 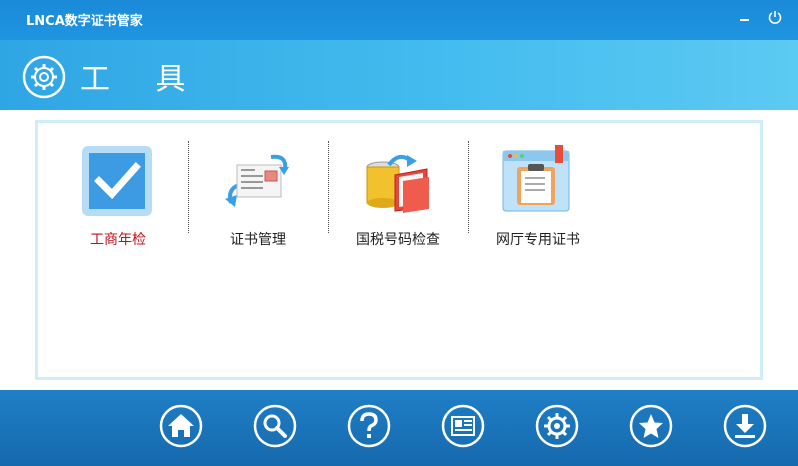 I want to click on minimize-icon, so click(x=744, y=20).